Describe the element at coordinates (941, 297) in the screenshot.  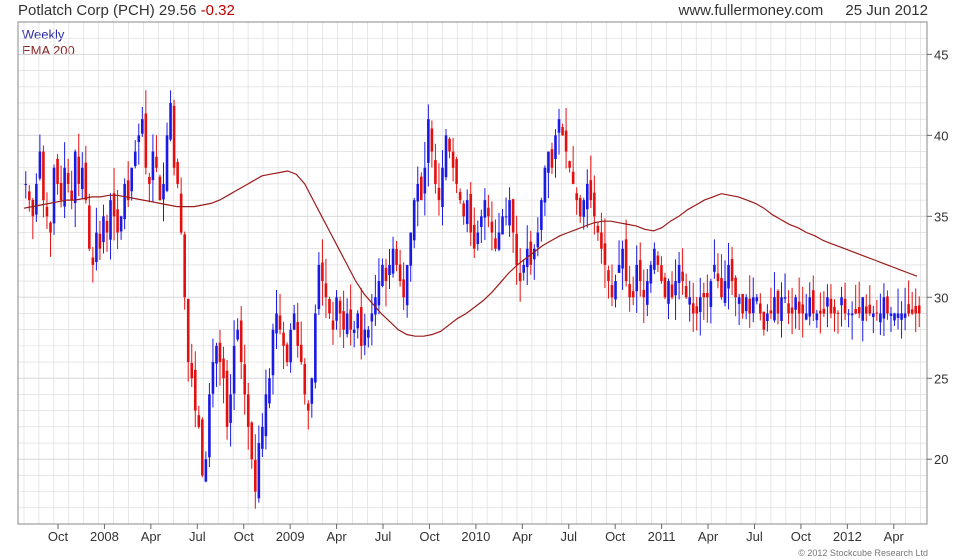
I see `y-tick-label: 30` at that location.